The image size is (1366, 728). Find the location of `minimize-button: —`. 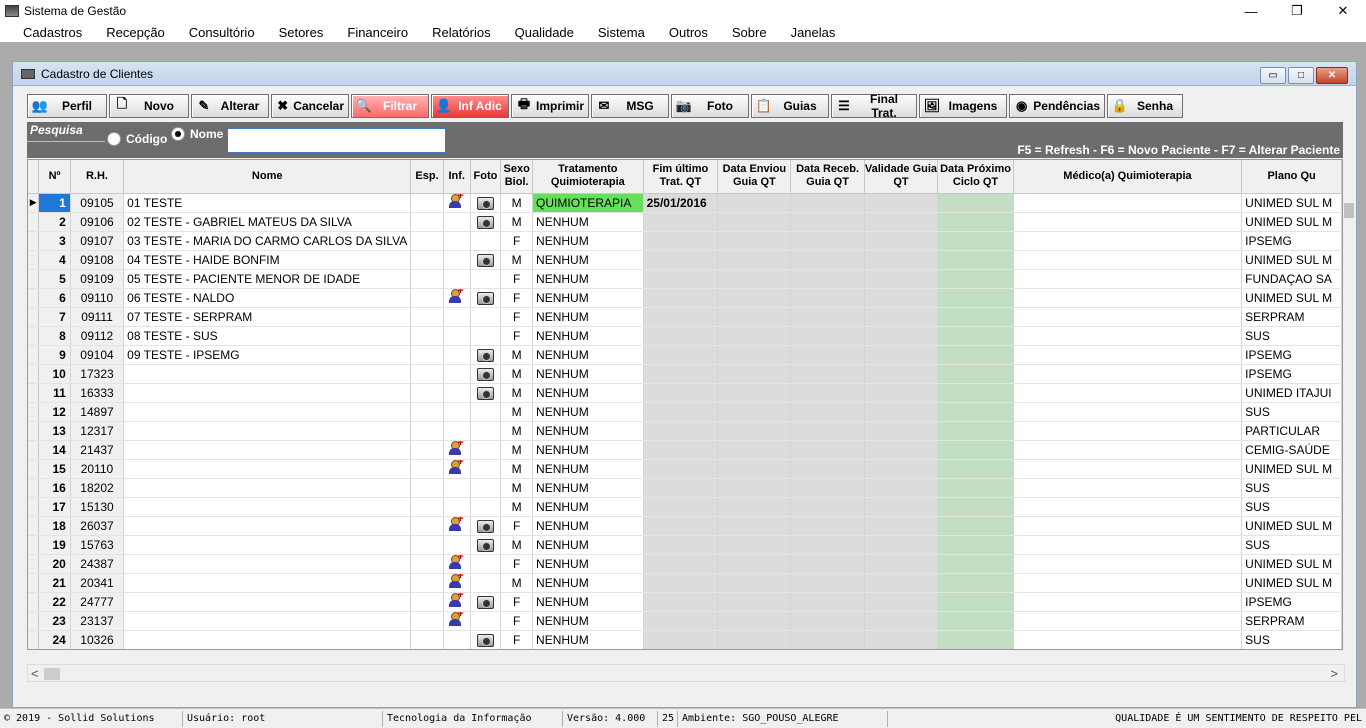

minimize-button: — is located at coordinates (1251, 11).